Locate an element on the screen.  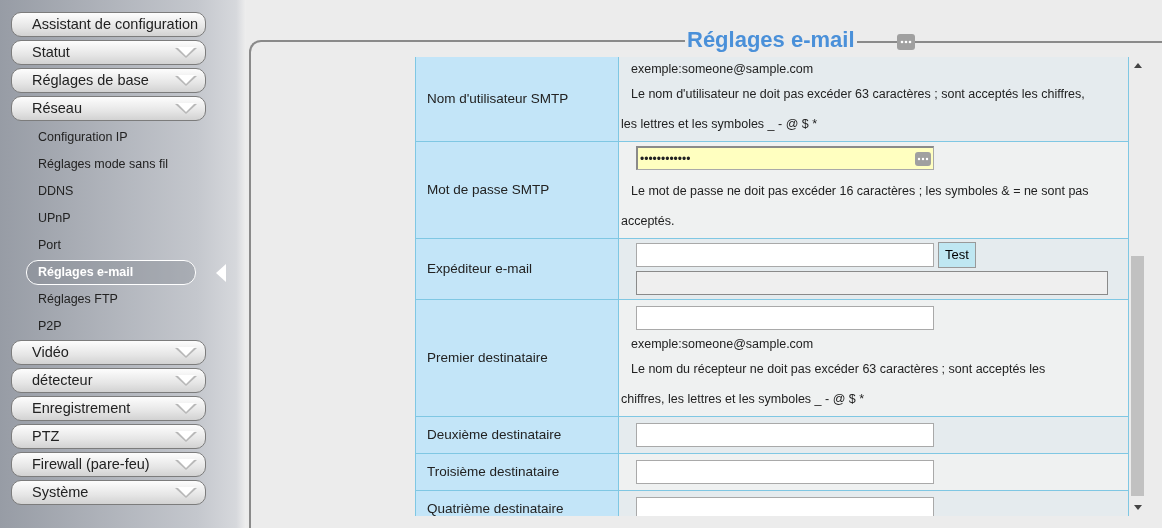
field-label: Troisième destinataire is located at coordinates (517, 472).